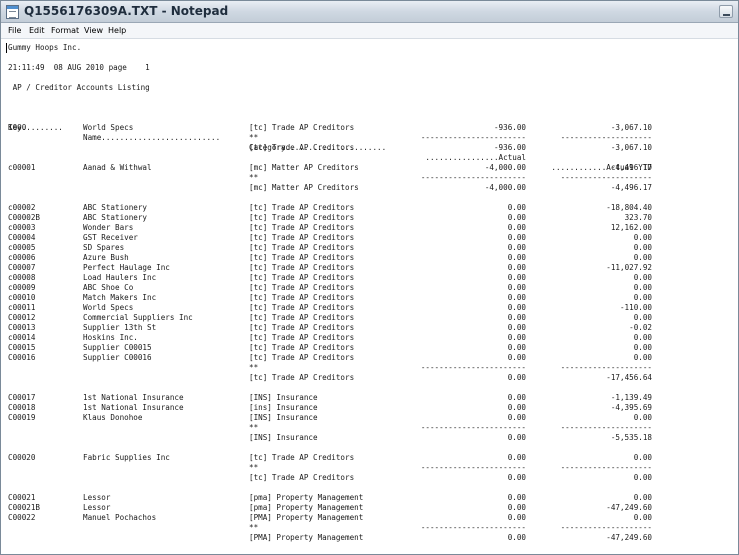 This screenshot has height=555, width=739. I want to click on row-key: C00022, so click(22, 517).